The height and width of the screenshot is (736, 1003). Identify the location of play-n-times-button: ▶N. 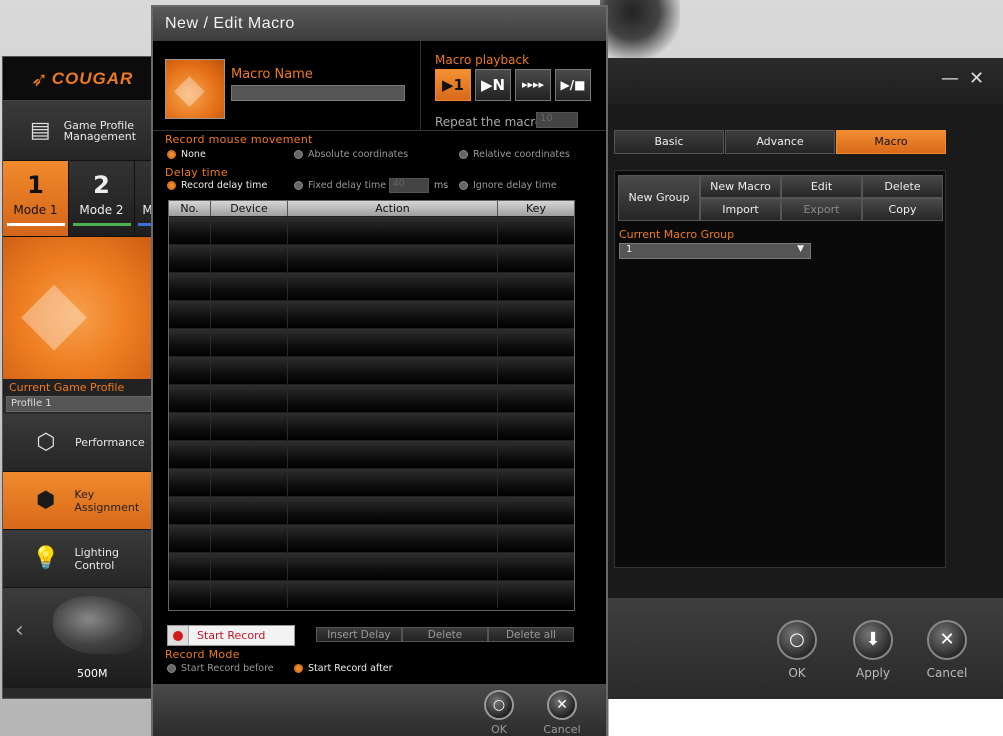
(493, 85).